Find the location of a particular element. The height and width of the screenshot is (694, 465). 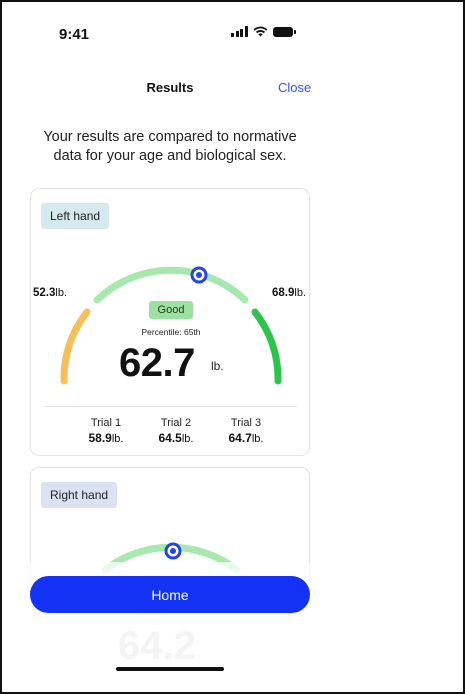

wifi-icon is located at coordinates (260, 31).